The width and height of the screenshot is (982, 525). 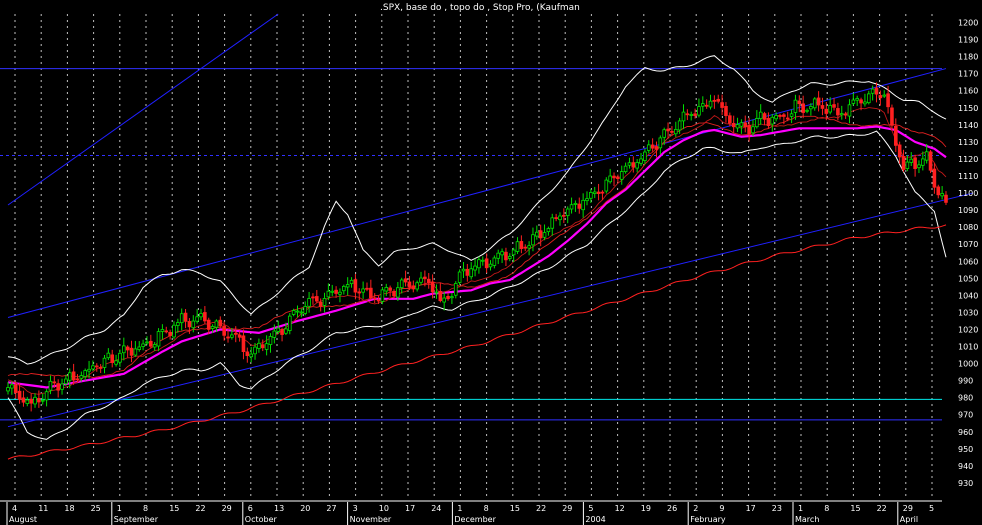 I want to click on y-tick-label: 1080, so click(x=968, y=227).